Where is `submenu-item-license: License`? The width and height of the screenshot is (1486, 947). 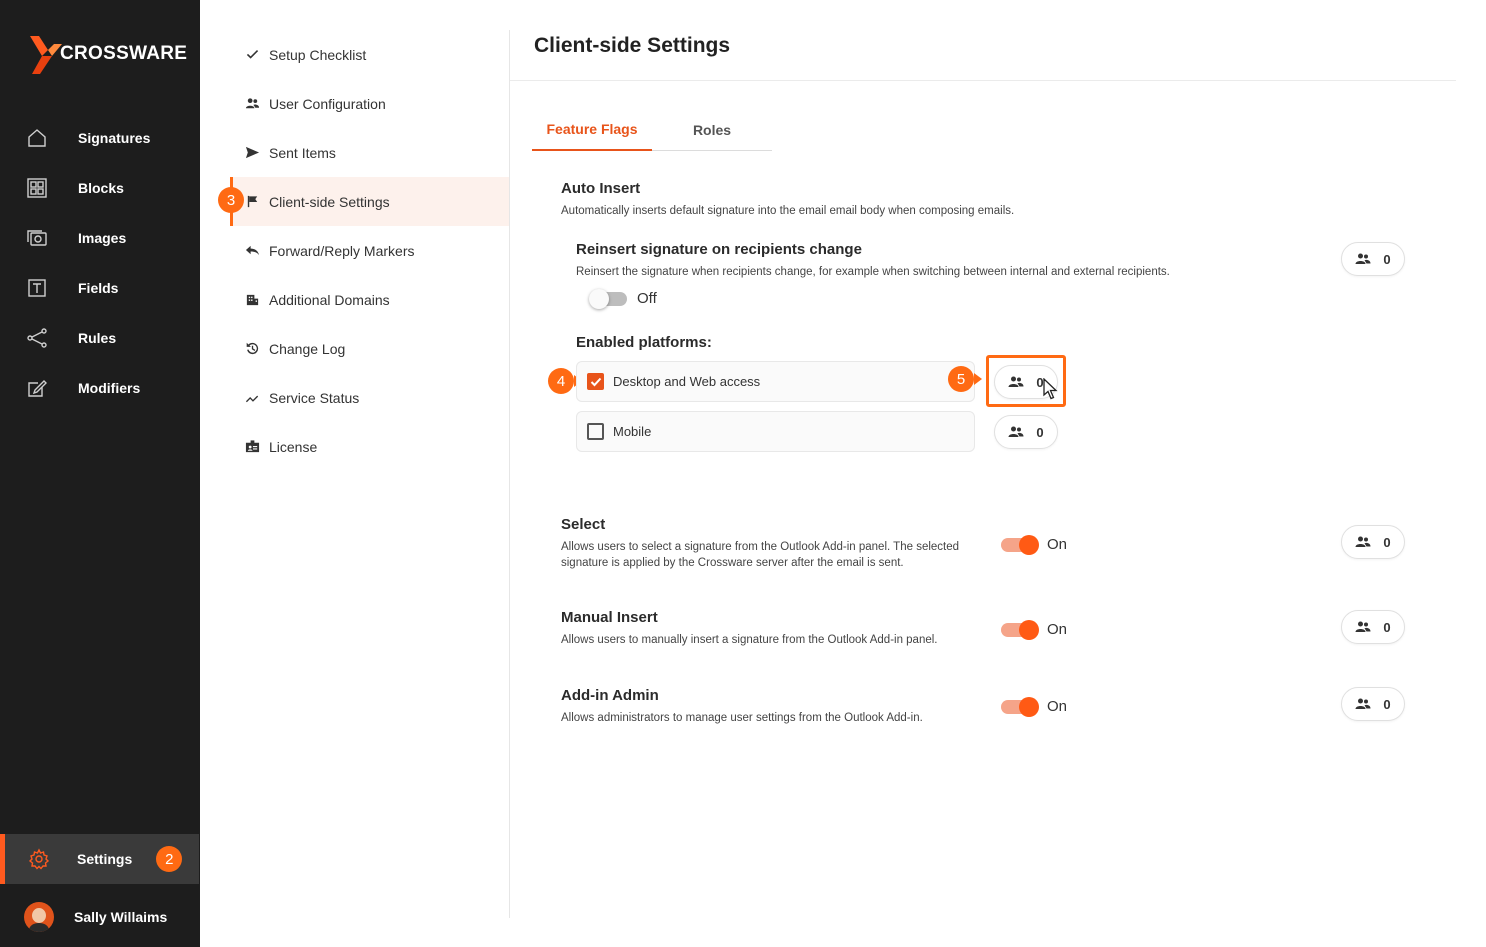
submenu-item-license: License is located at coordinates (369, 446).